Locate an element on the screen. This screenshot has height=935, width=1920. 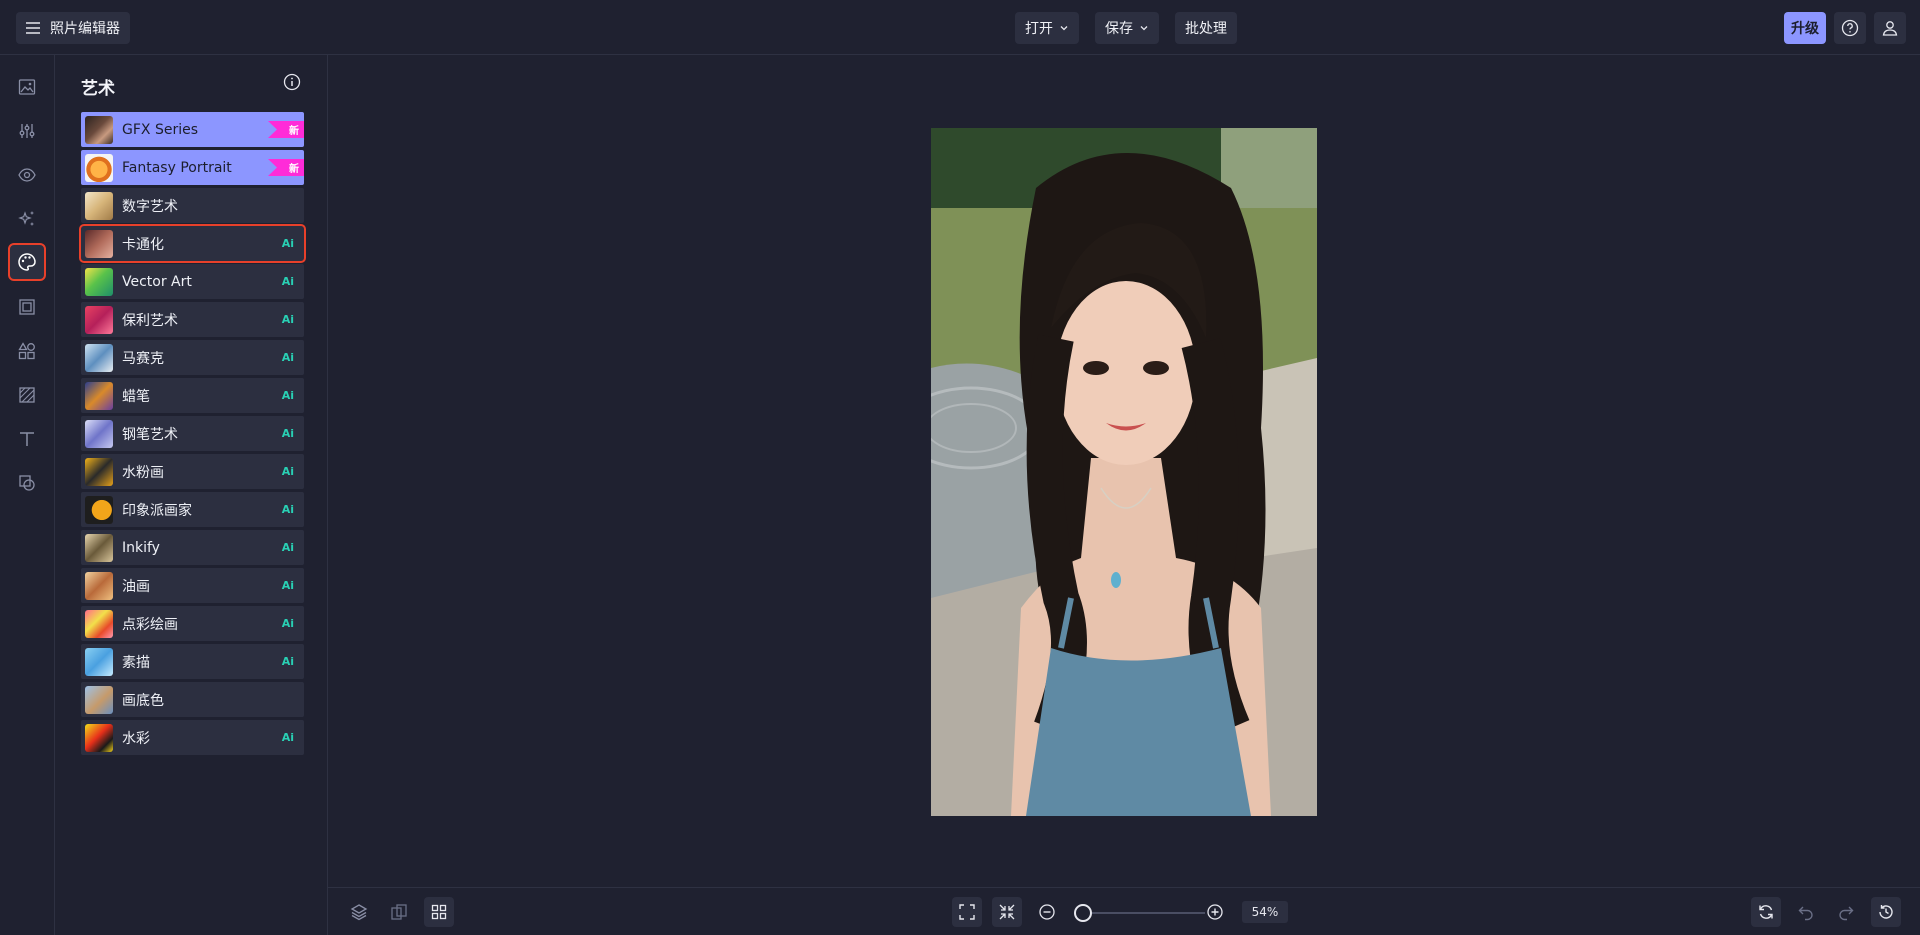
effect-gfx-series: GFX Series 新 is located at coordinates (192, 129).